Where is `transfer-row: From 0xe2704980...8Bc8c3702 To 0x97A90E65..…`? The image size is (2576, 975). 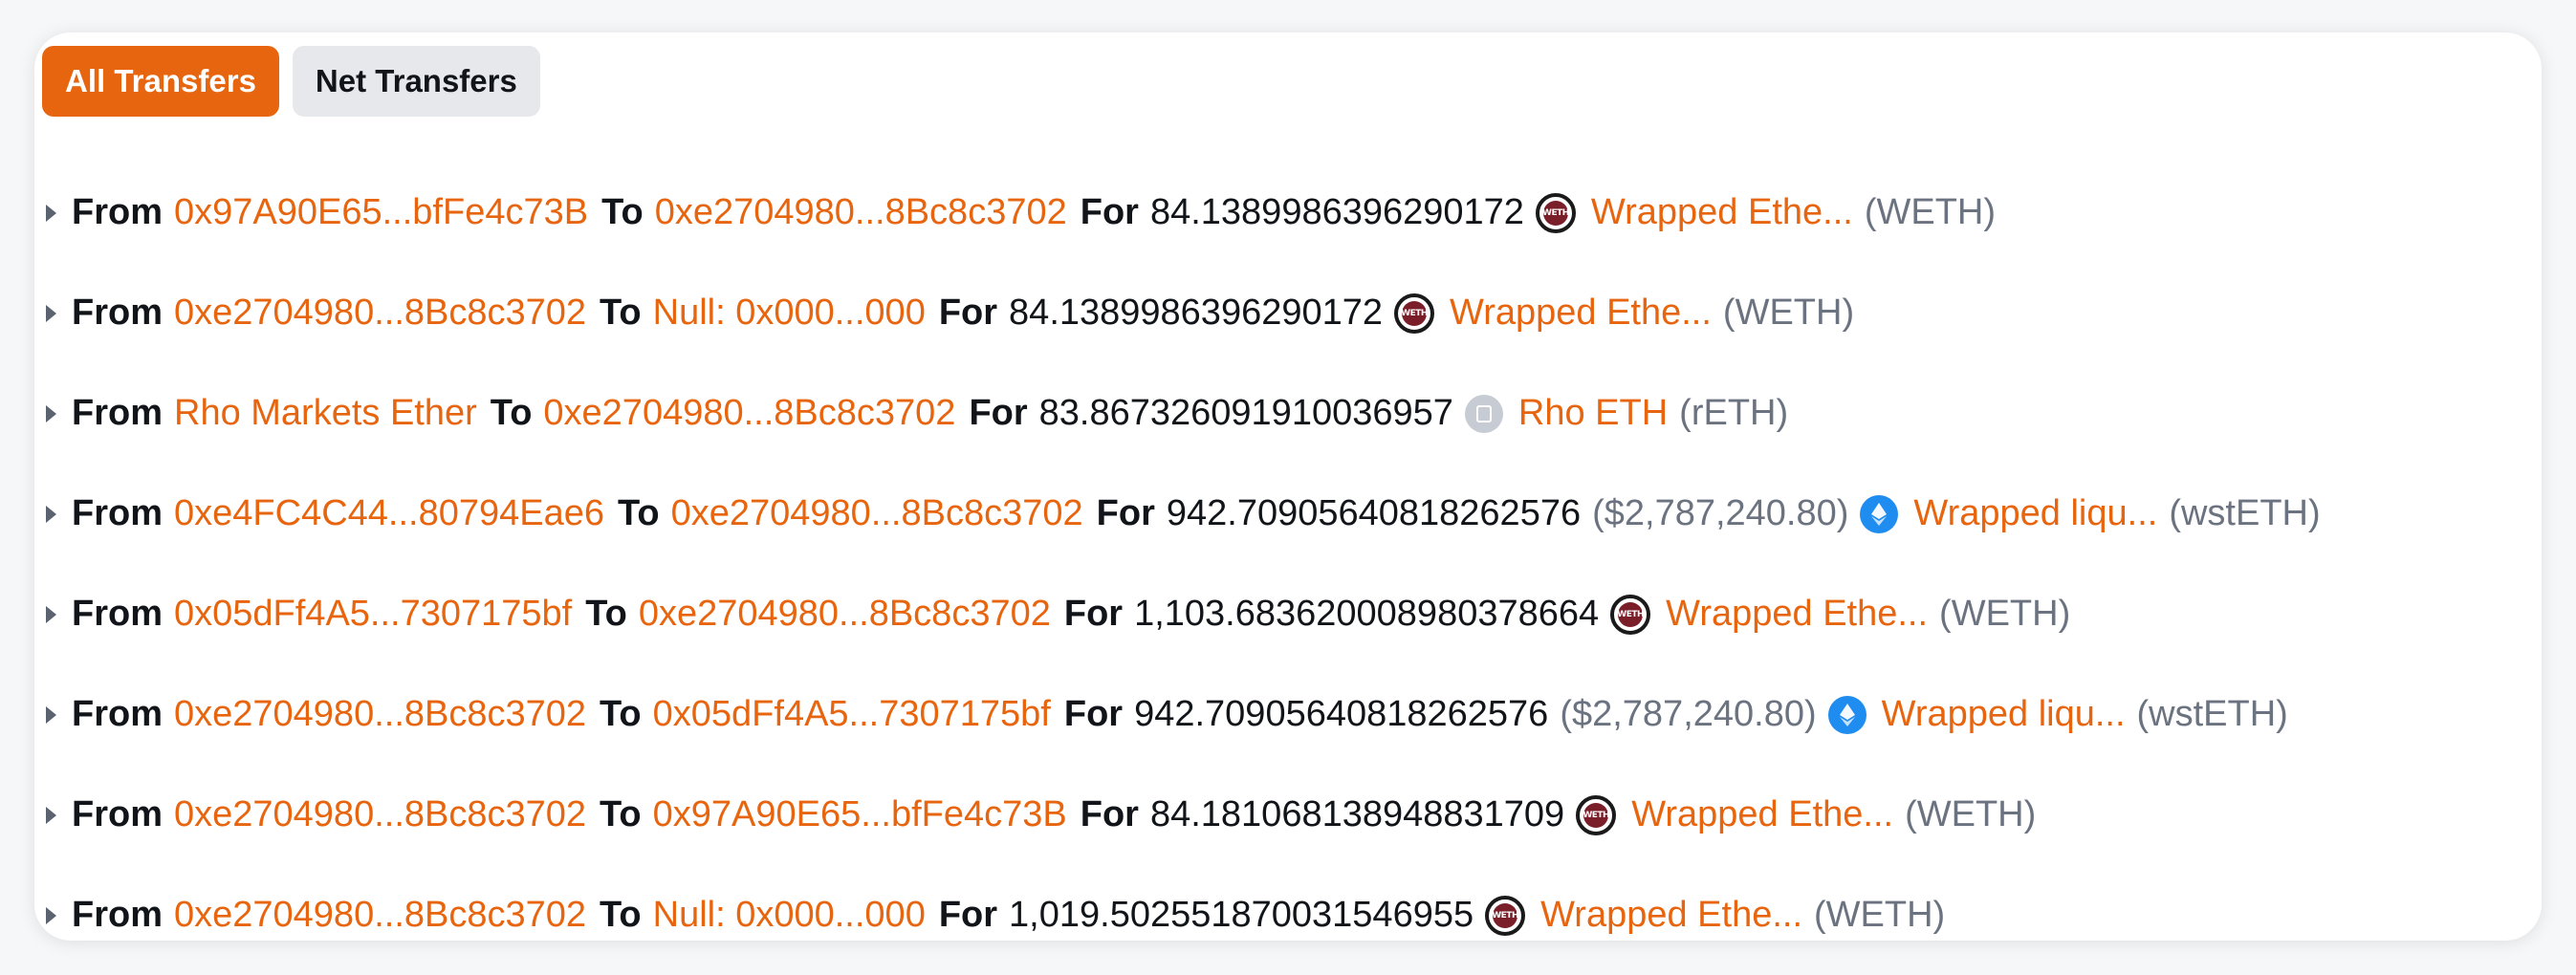
transfer-row: From 0xe2704980...8Bc8c3702 To 0x97A90E65..… is located at coordinates (1290, 815).